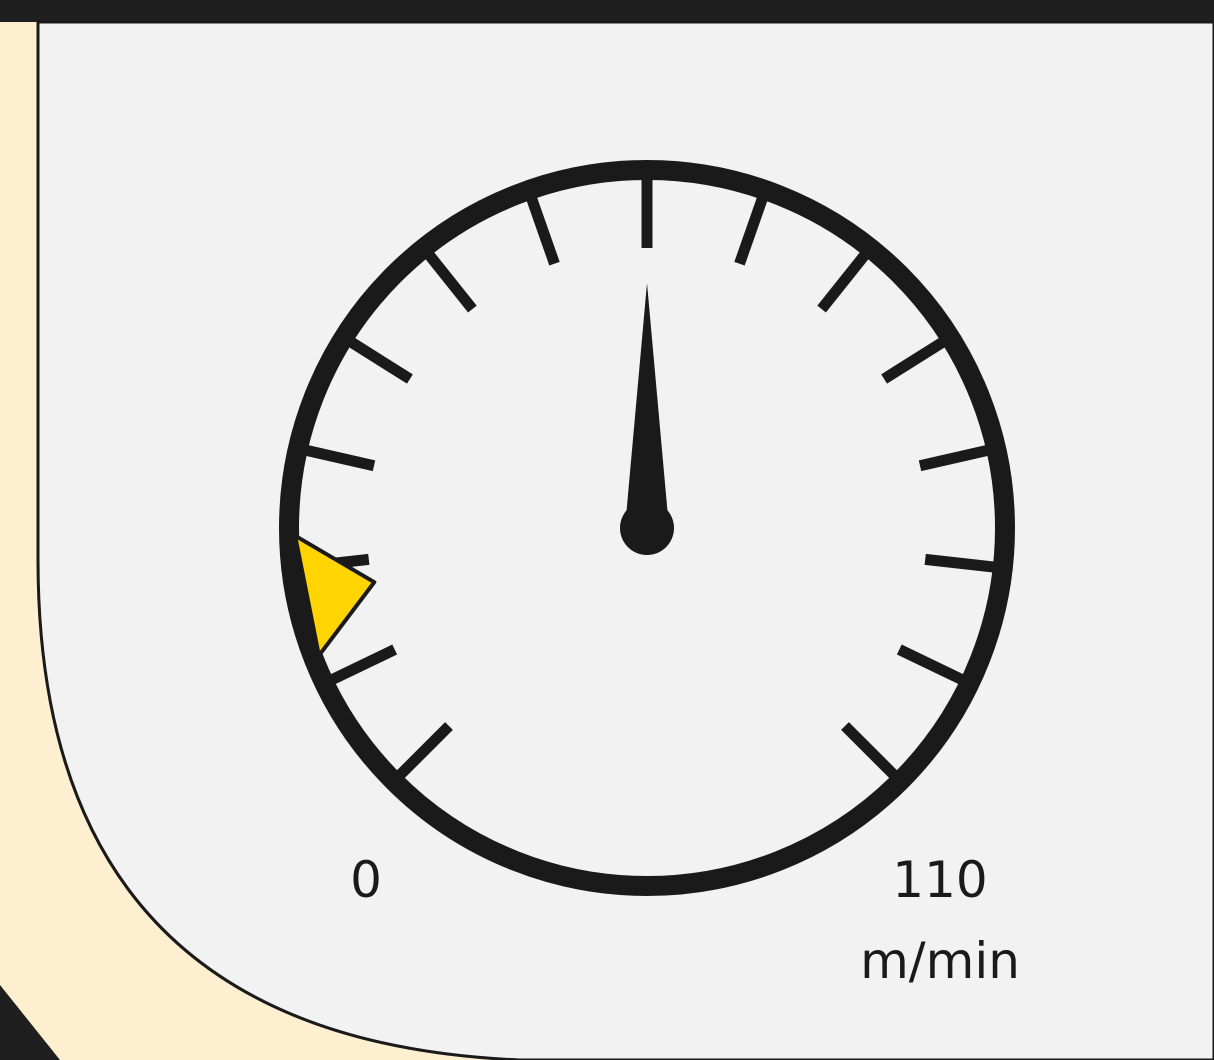 The width and height of the screenshot is (1214, 1060). What do you see at coordinates (366, 880) in the screenshot?
I see `gauge-min-label: 0` at bounding box center [366, 880].